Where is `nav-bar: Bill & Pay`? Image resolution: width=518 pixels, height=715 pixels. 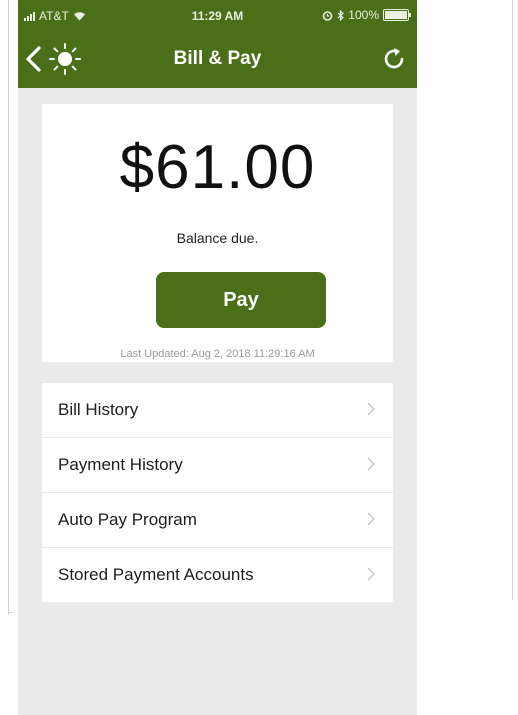 nav-bar: Bill & Pay is located at coordinates (217, 60).